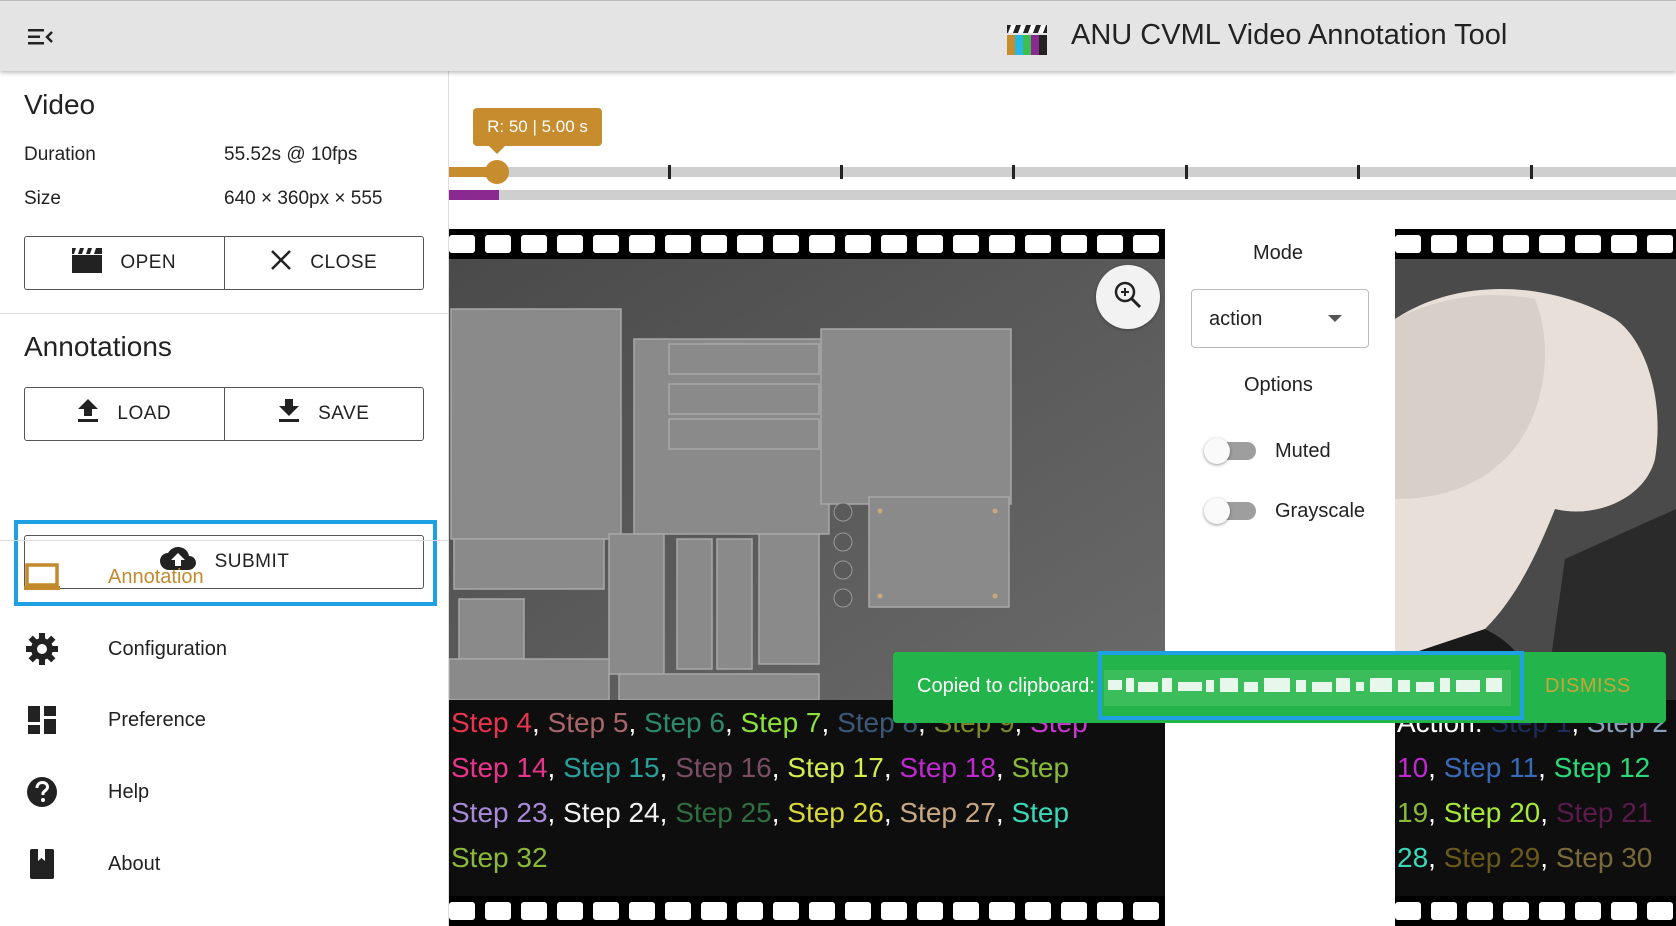 The height and width of the screenshot is (926, 1676). What do you see at coordinates (835, 767) in the screenshot?
I see `annotation-segment: Step 17` at bounding box center [835, 767].